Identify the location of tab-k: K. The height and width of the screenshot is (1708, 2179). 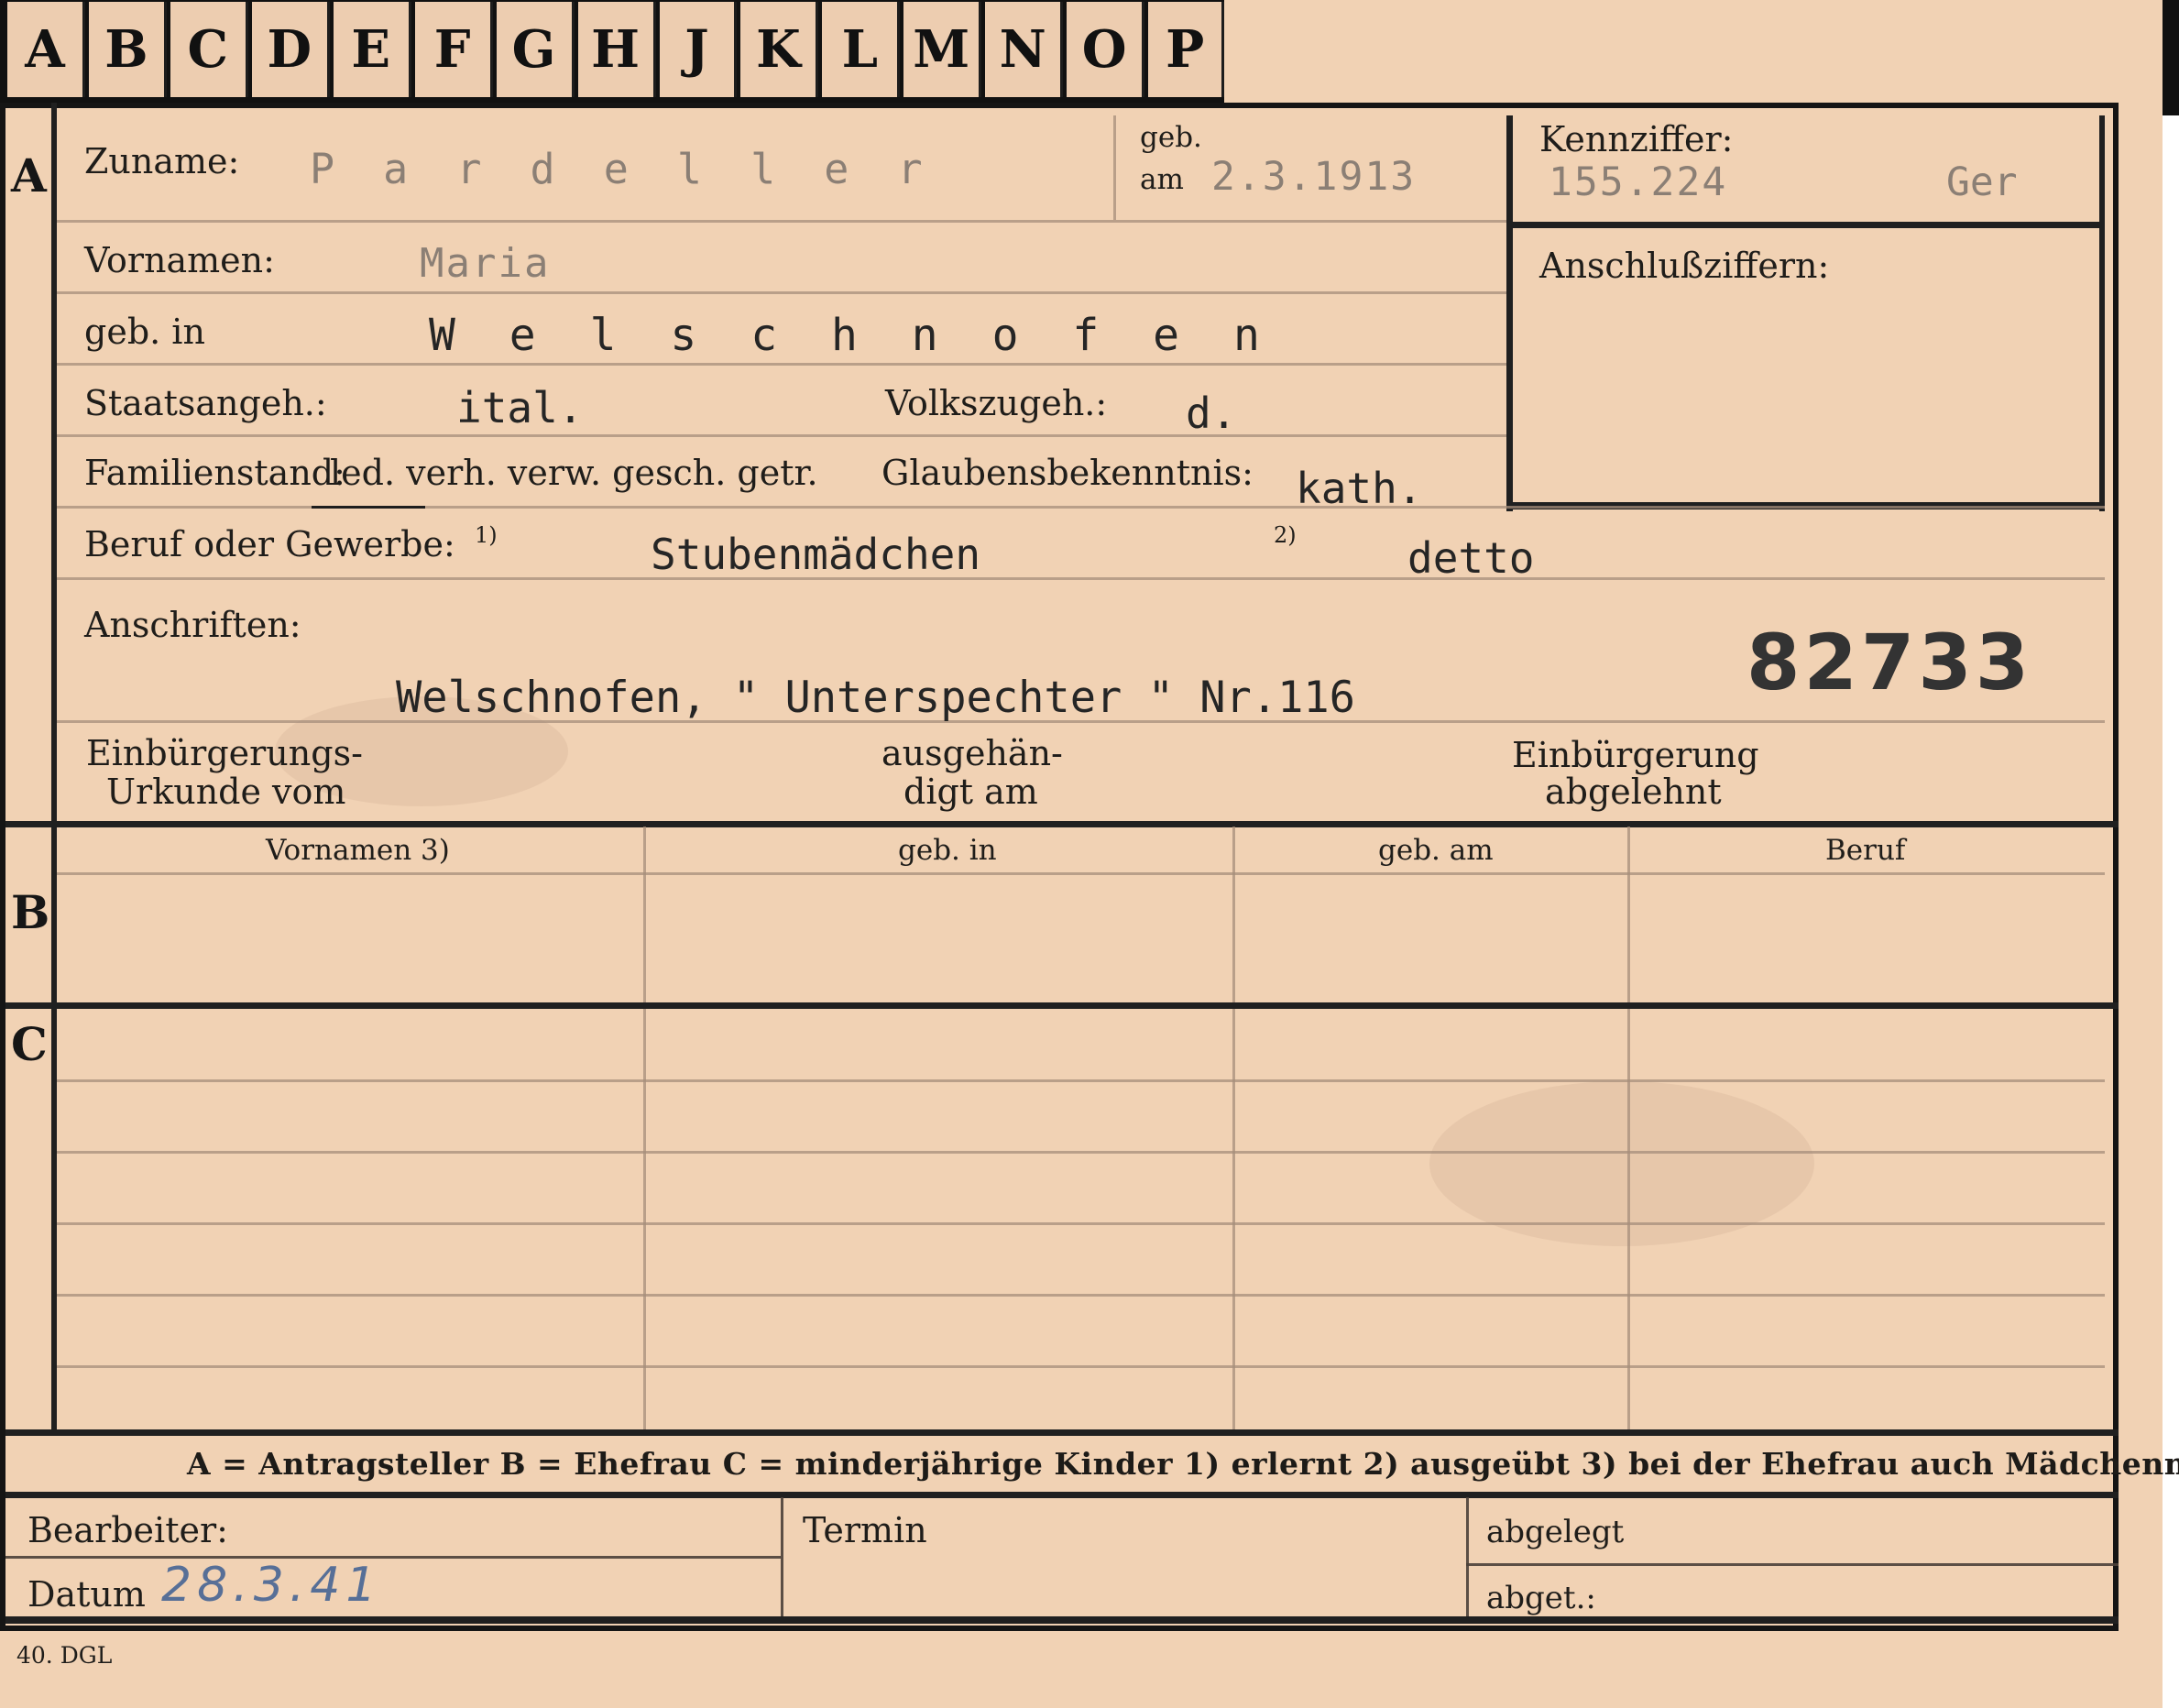
(779, 50).